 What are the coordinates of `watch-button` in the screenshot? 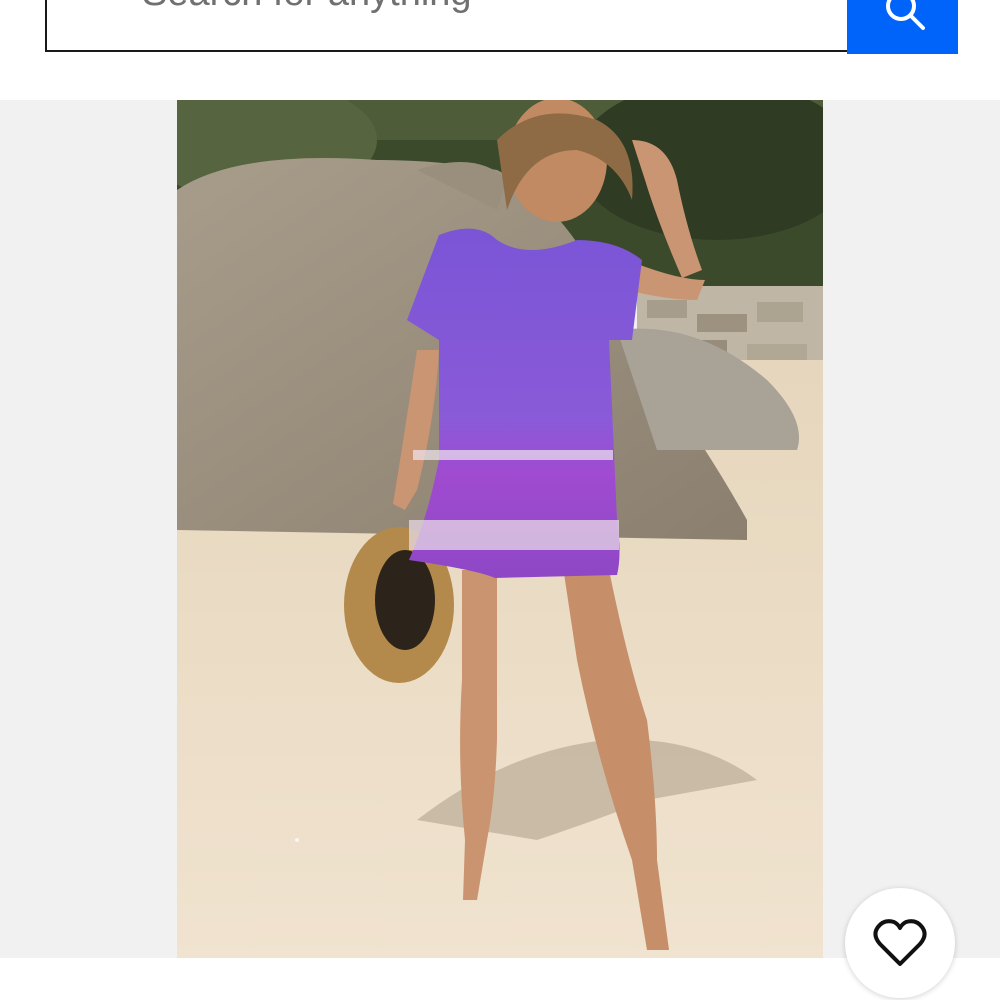 It's located at (900, 943).